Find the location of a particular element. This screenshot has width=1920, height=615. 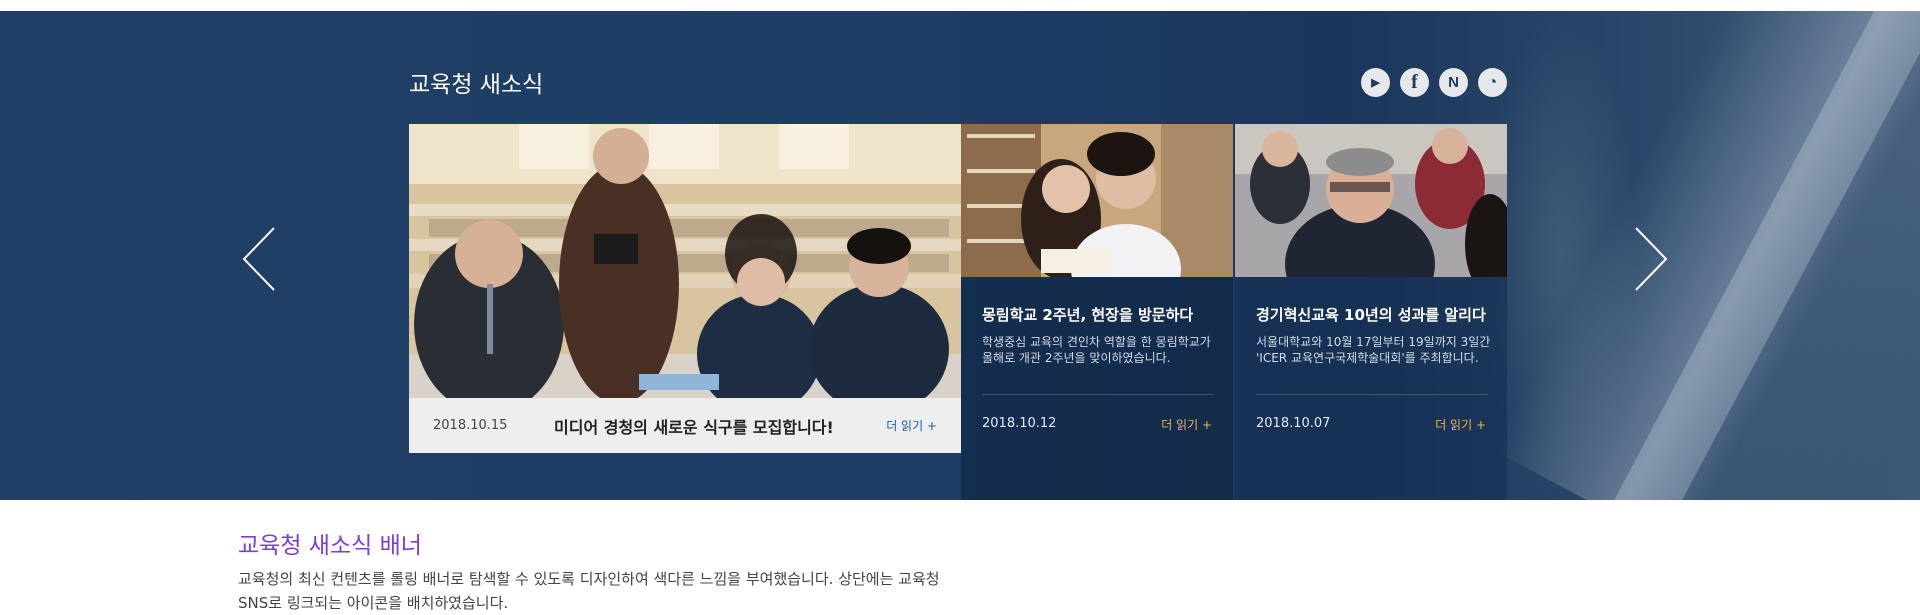

facebook-icon: f is located at coordinates (1414, 82).